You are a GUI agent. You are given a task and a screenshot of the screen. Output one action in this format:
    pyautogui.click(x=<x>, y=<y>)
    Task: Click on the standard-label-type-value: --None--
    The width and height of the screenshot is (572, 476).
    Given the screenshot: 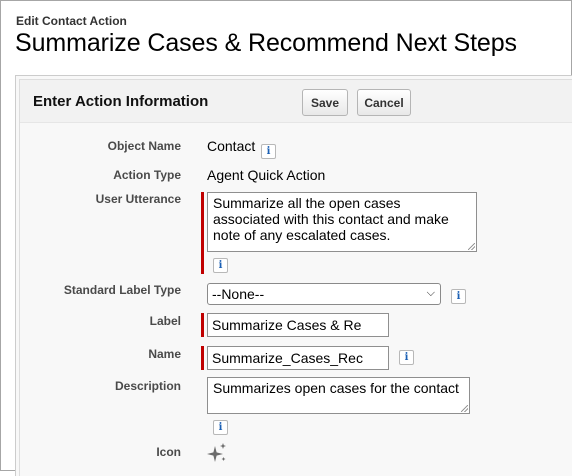 What is the action you would take?
    pyautogui.click(x=238, y=294)
    